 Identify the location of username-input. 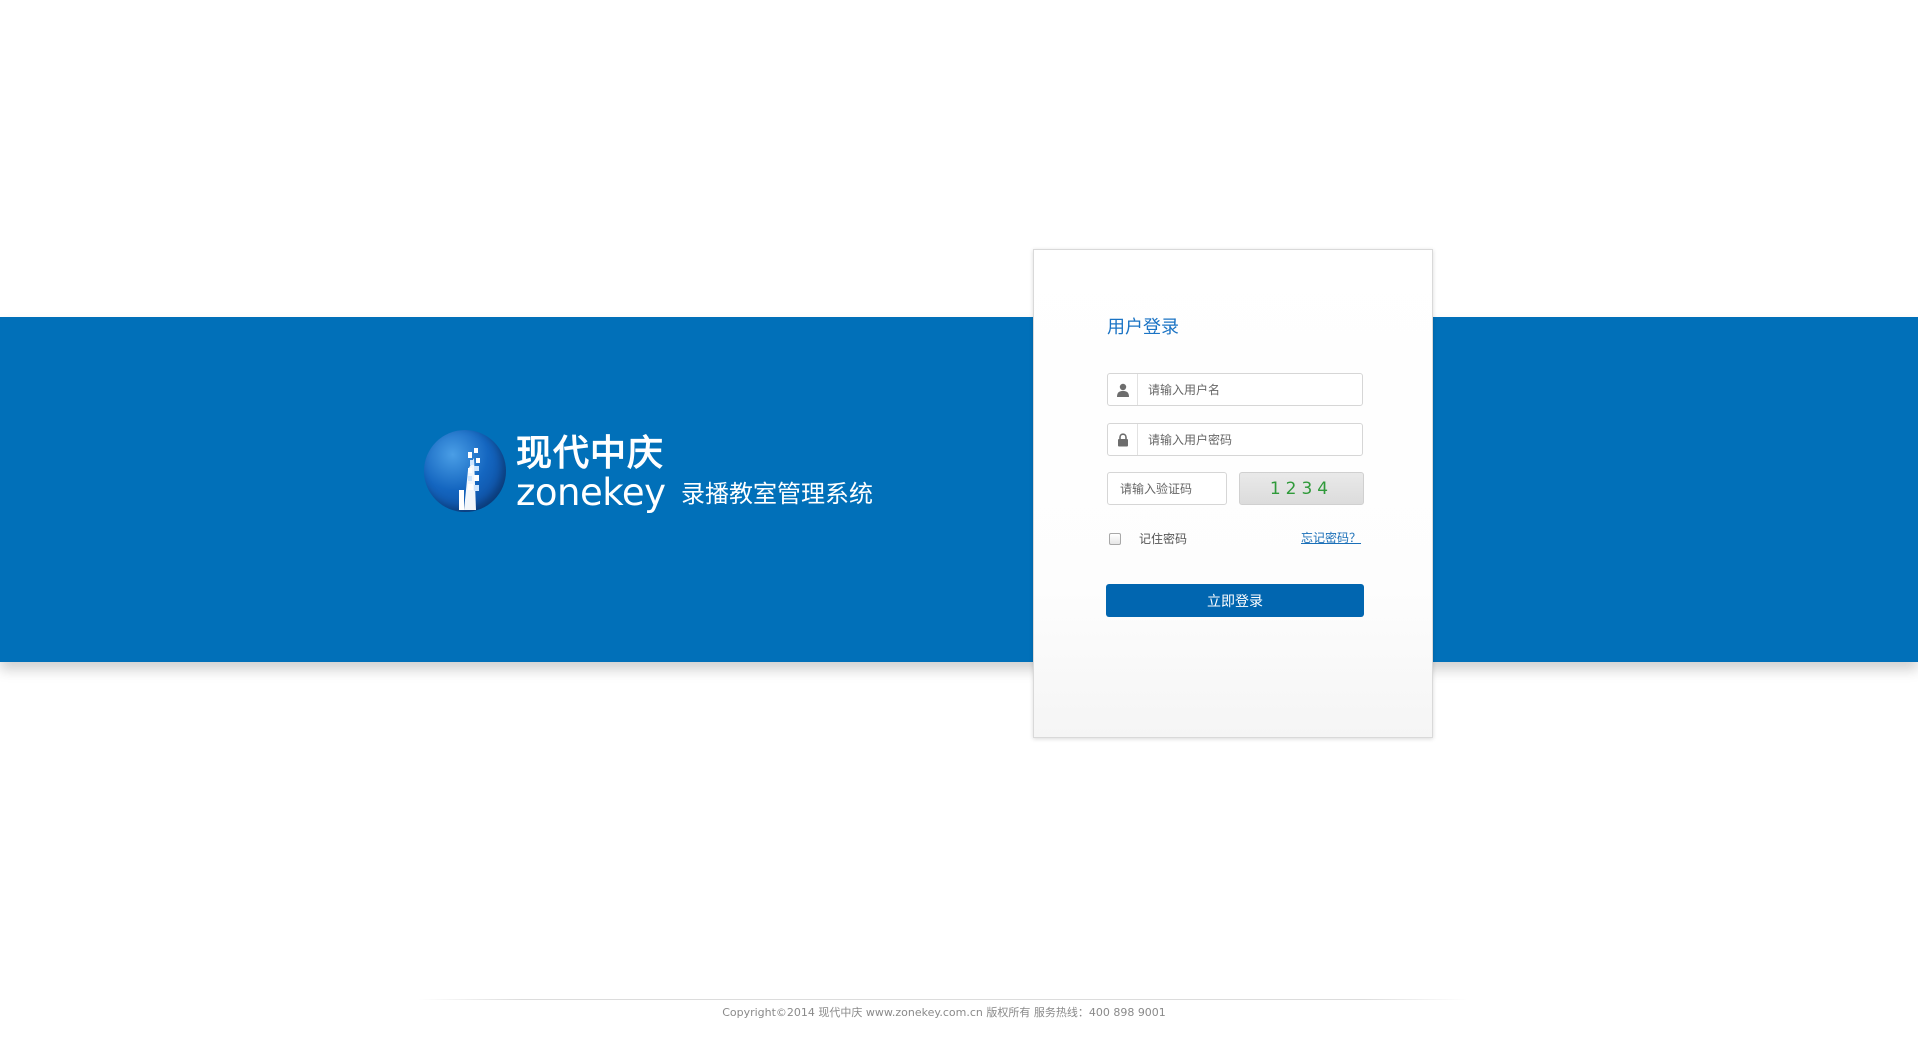
(1248, 389).